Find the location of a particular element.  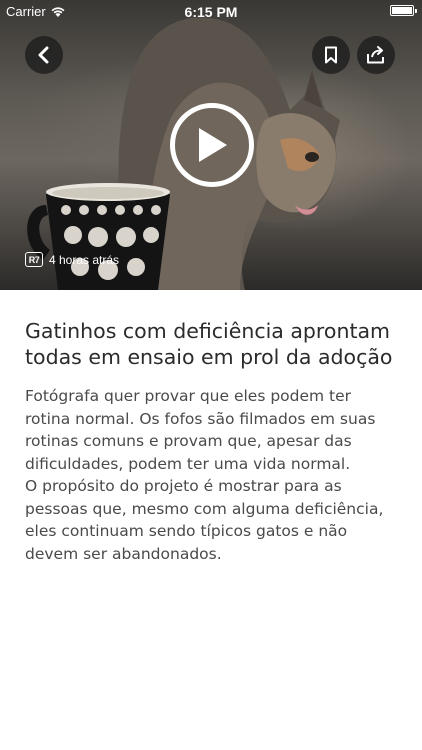

chevron-left-icon is located at coordinates (43, 55).